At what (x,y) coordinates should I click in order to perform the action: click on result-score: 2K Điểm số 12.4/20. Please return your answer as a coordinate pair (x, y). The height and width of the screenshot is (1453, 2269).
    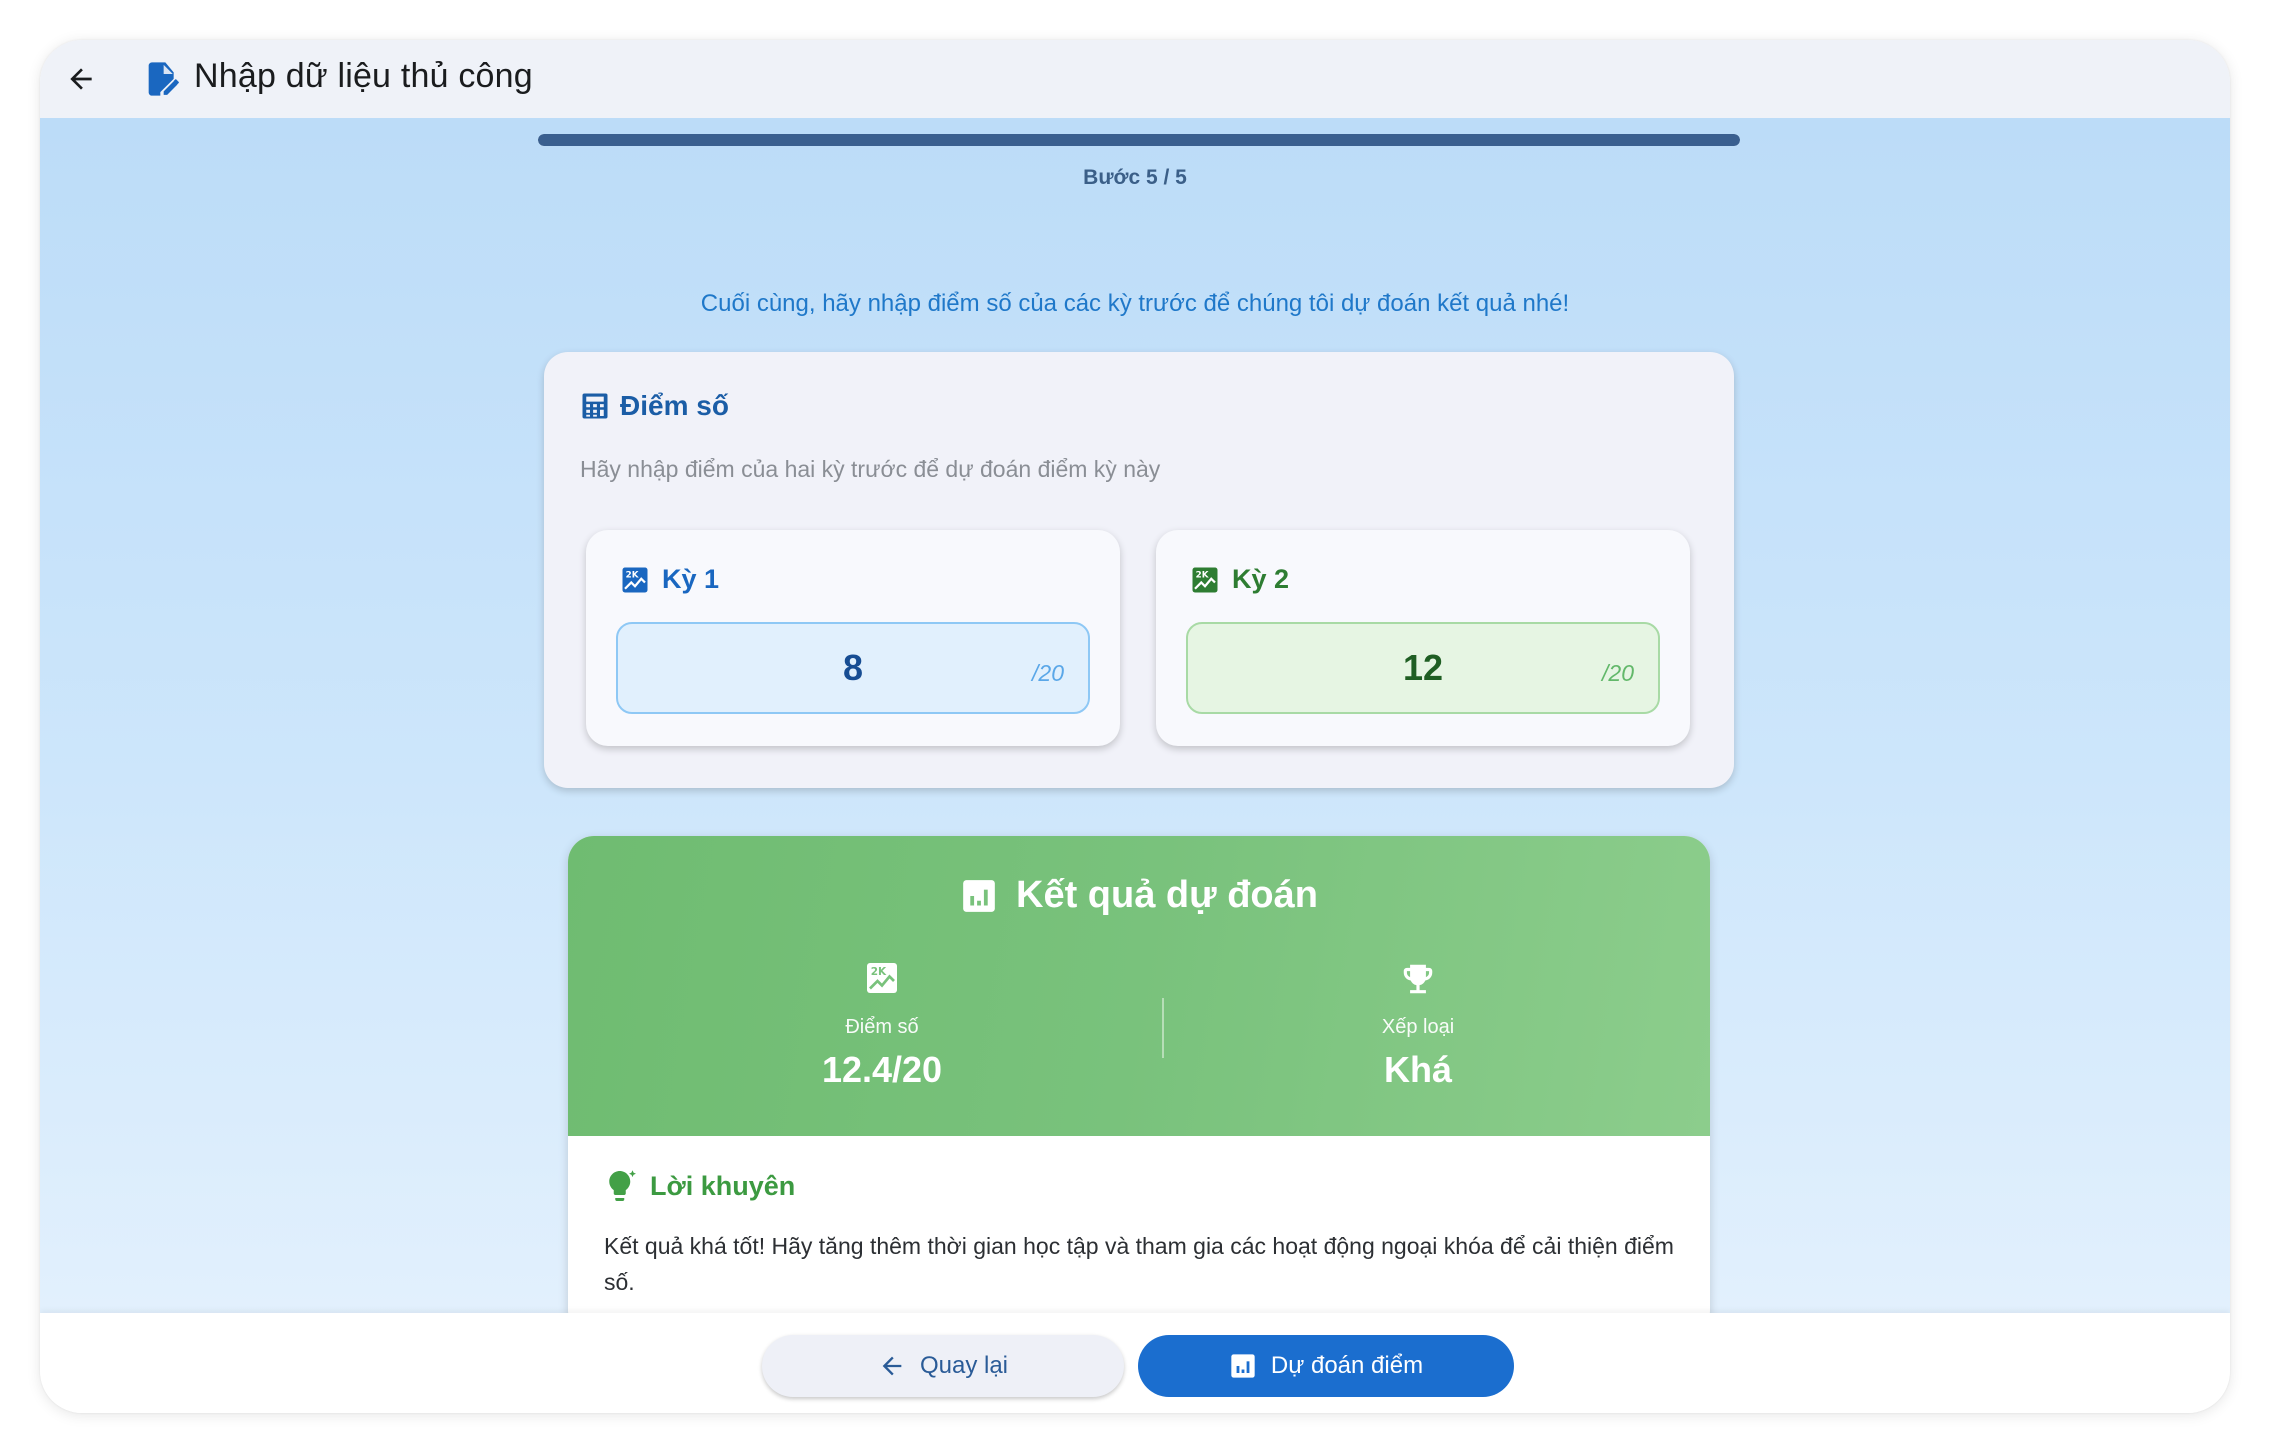
    Looking at the image, I should click on (882, 1025).